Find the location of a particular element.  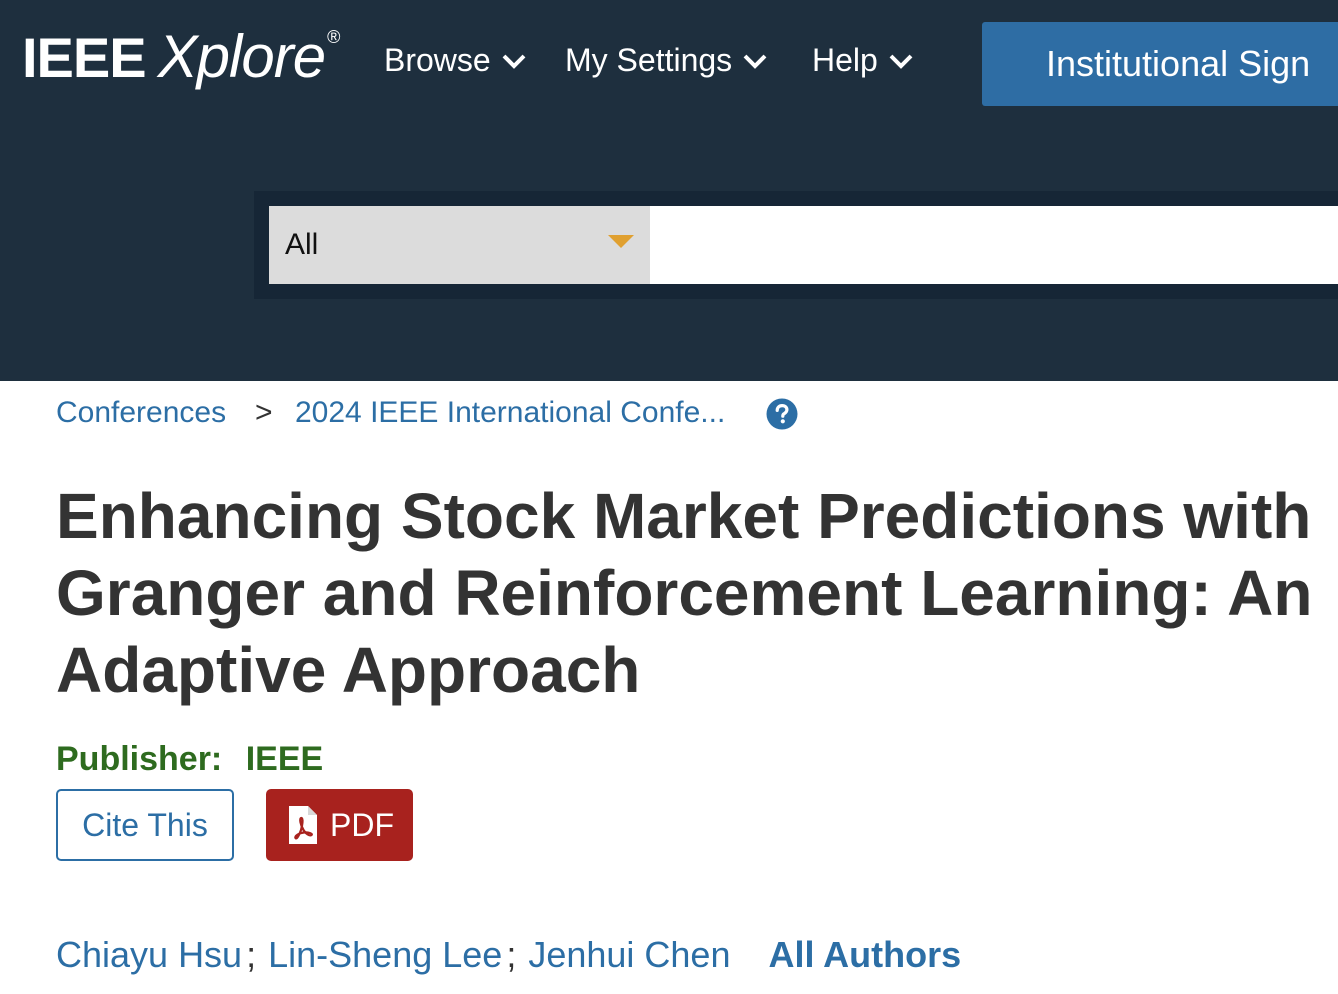

logo-registered-mark: ® is located at coordinates (334, 37).